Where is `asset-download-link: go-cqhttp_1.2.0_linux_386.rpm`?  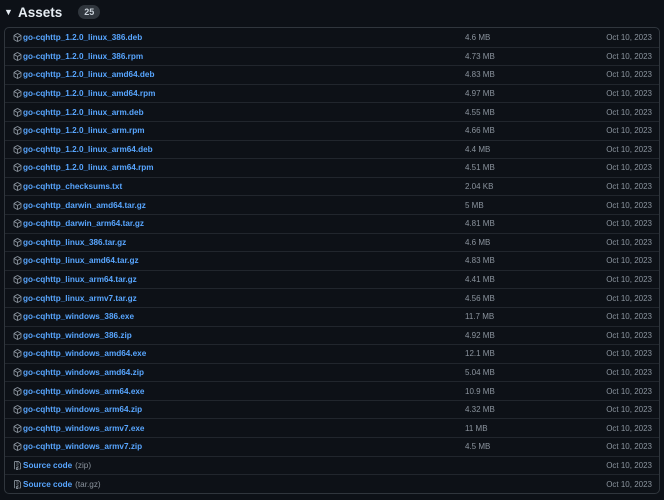 asset-download-link: go-cqhttp_1.2.0_linux_386.rpm is located at coordinates (83, 56).